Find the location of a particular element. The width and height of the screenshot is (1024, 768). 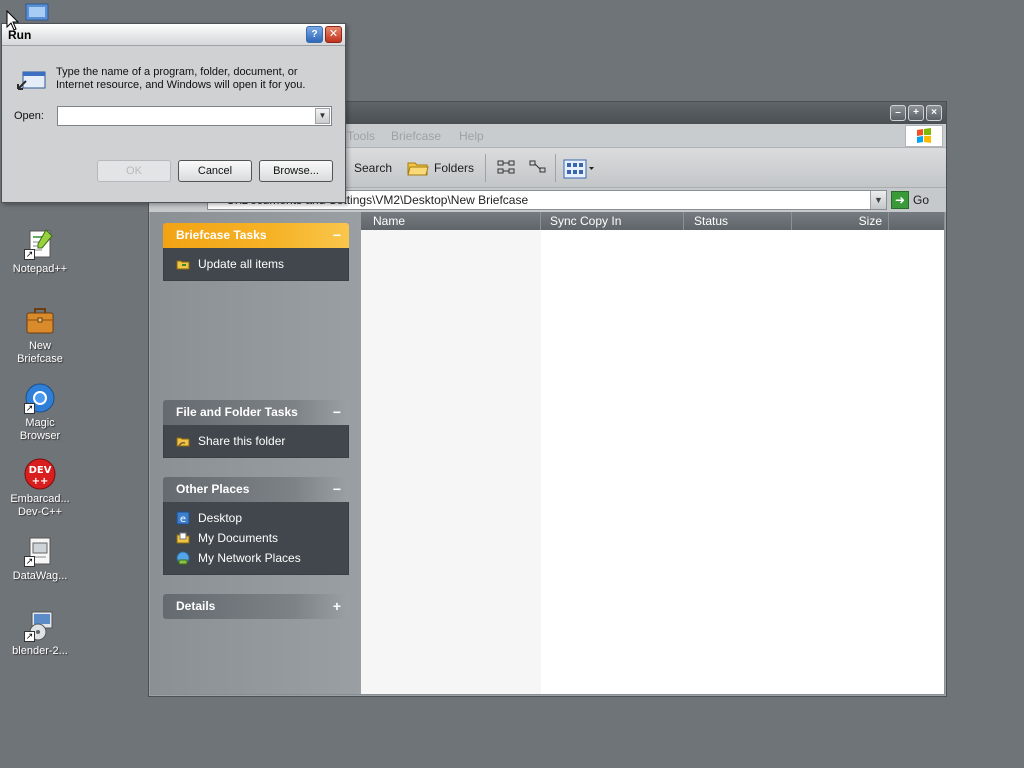

details-group: Details + is located at coordinates (256, 606).